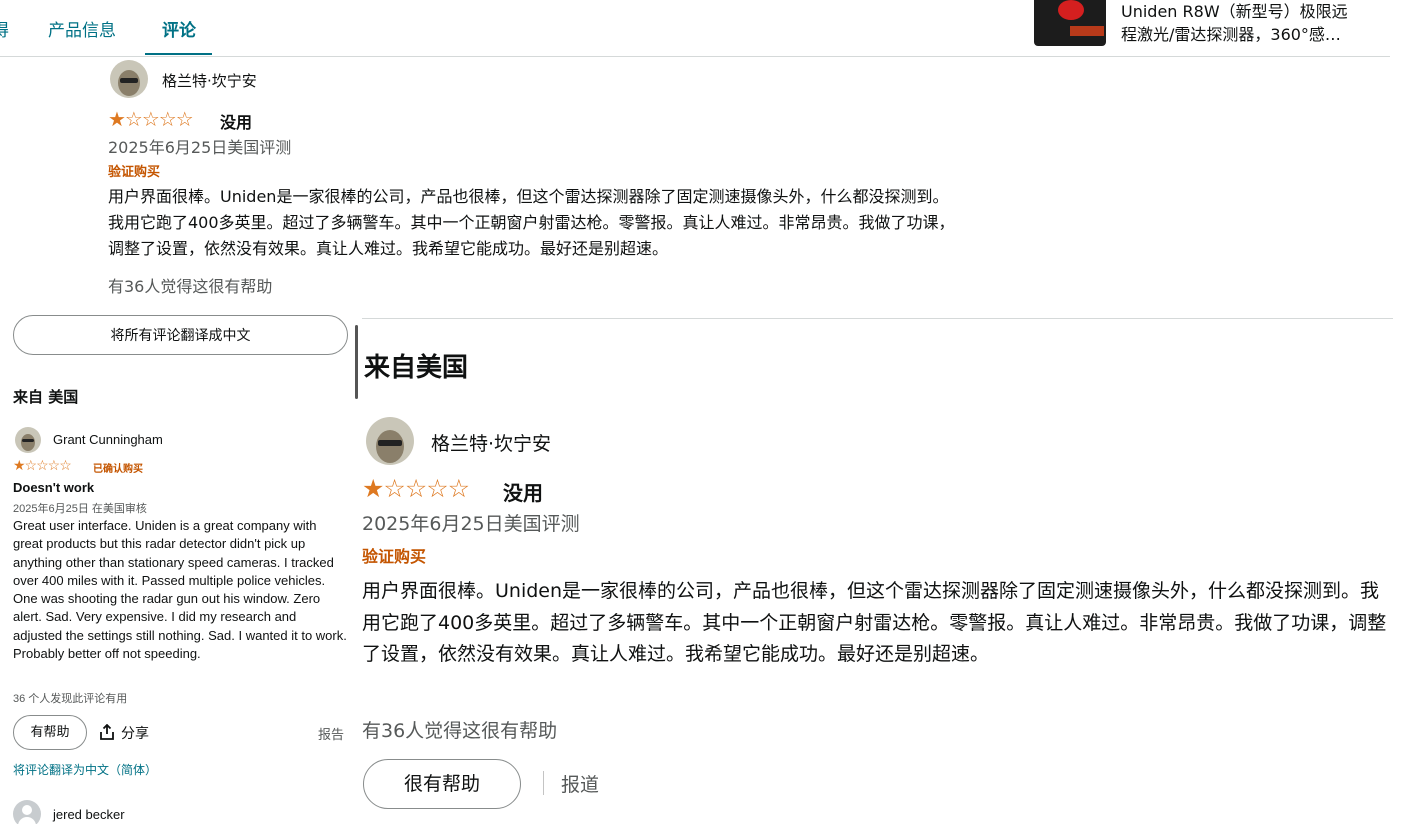 The width and height of the screenshot is (1403, 824). What do you see at coordinates (118, 469) in the screenshot?
I see `verified-badge: 已确认购买` at bounding box center [118, 469].